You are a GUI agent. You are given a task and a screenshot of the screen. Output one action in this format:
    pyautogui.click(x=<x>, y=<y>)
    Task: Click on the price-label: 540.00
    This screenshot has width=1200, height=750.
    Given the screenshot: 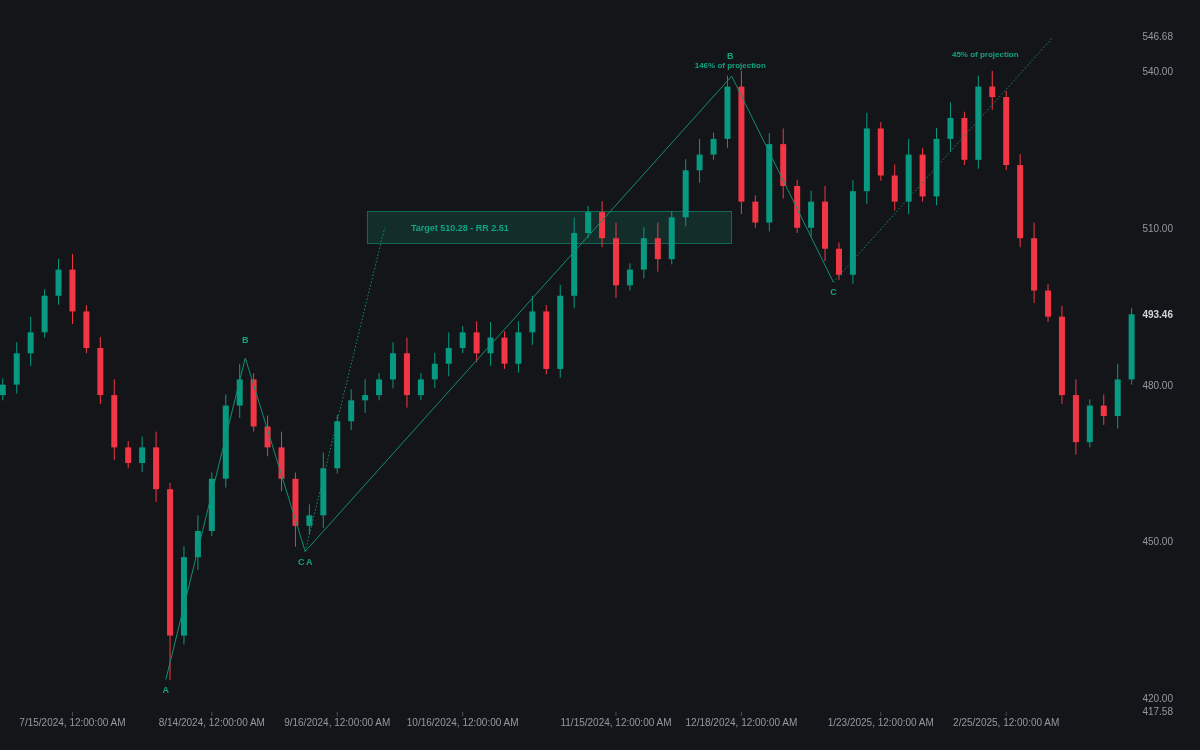 What is the action you would take?
    pyautogui.click(x=1157, y=71)
    